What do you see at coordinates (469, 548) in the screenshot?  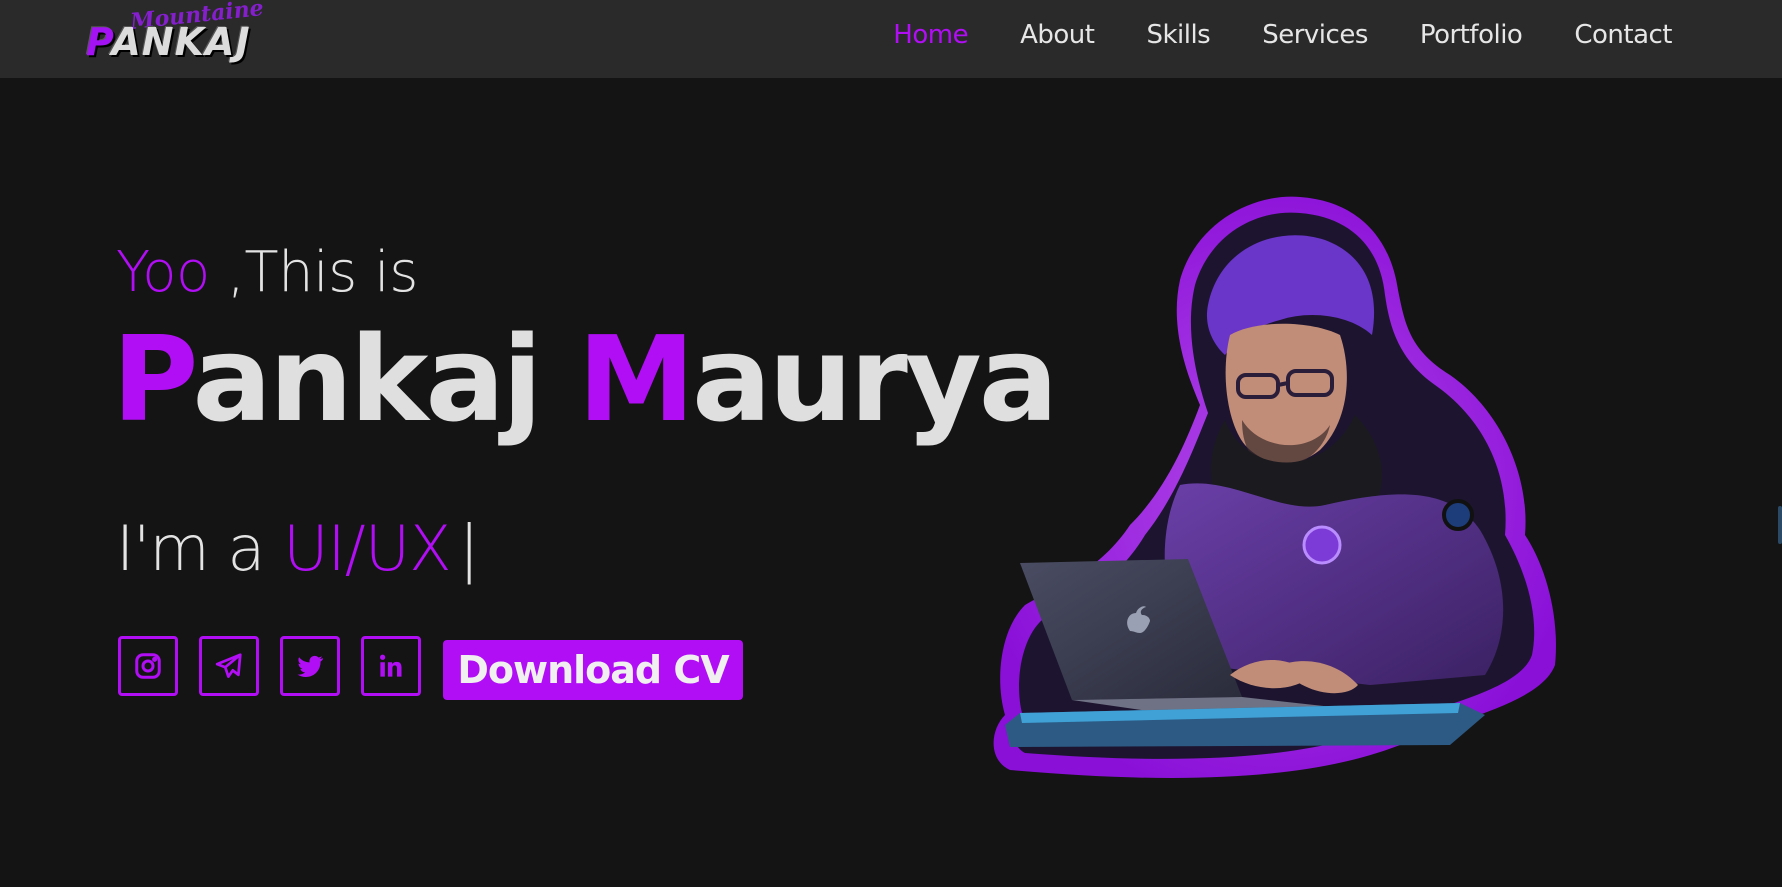 I see `typing-cursor: |` at bounding box center [469, 548].